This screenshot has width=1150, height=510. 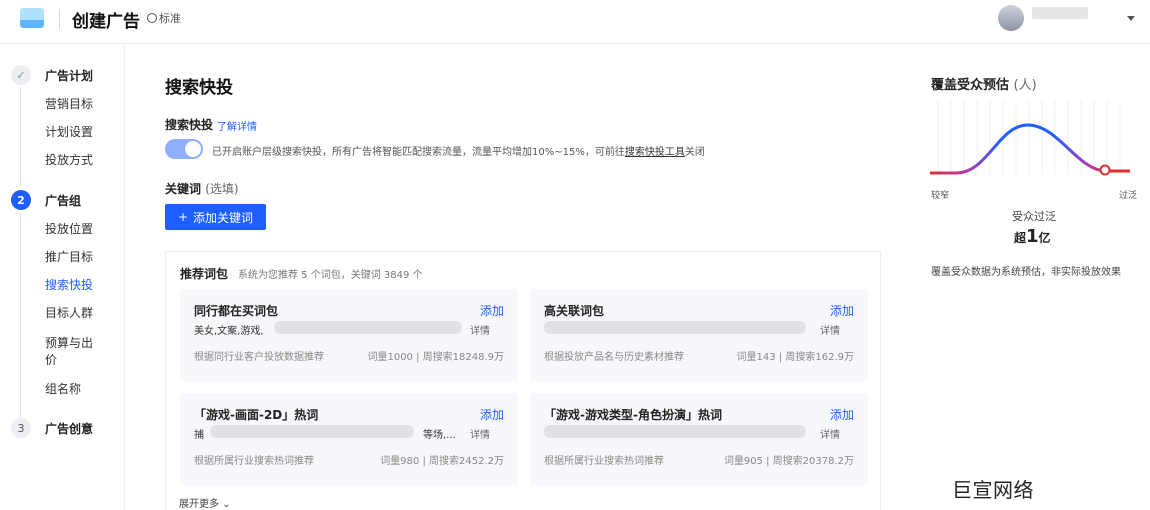 I want to click on card-title: 同行都在买词包, so click(x=236, y=311).